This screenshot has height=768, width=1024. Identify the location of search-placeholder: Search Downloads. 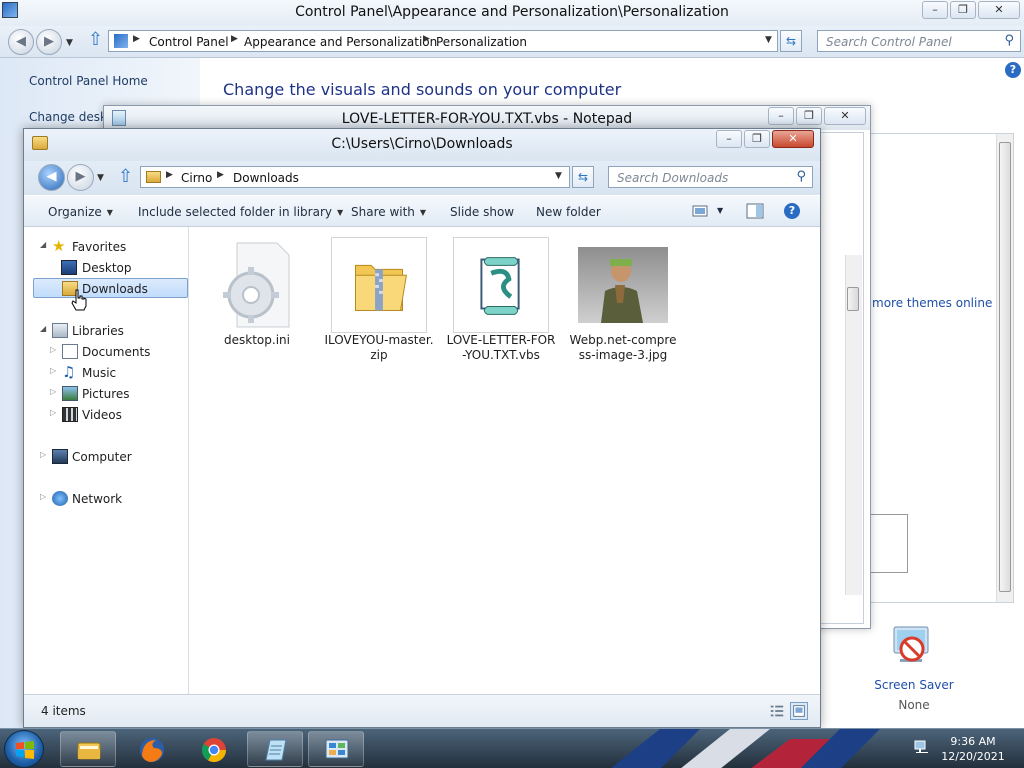
(673, 178).